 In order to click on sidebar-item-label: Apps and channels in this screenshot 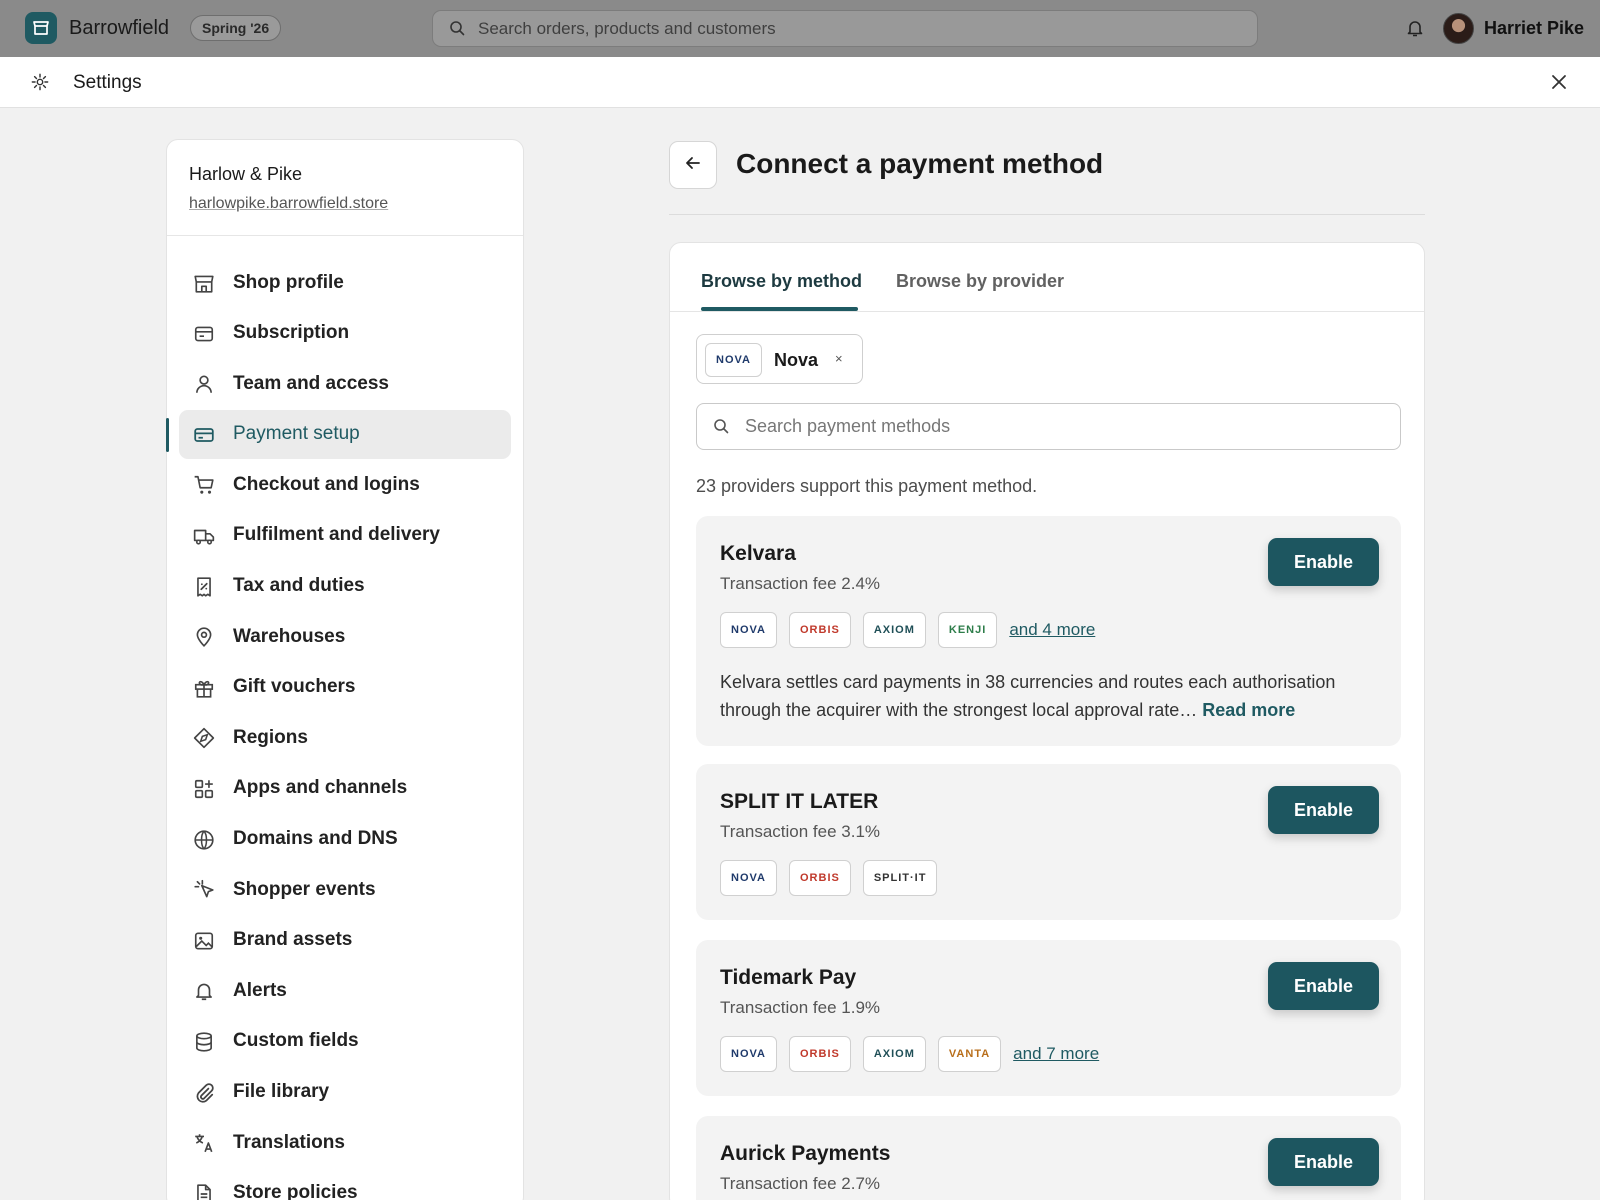, I will do `click(320, 788)`.